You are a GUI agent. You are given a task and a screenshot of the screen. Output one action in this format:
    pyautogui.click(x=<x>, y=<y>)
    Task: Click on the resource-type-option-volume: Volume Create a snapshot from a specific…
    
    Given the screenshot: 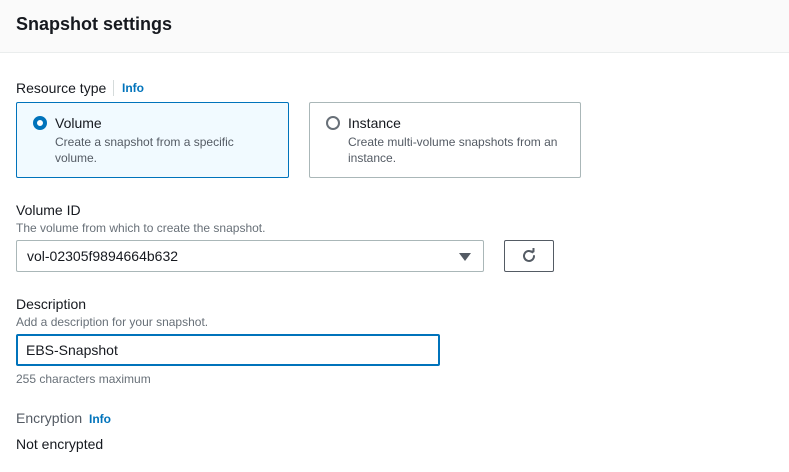 What is the action you would take?
    pyautogui.click(x=152, y=140)
    